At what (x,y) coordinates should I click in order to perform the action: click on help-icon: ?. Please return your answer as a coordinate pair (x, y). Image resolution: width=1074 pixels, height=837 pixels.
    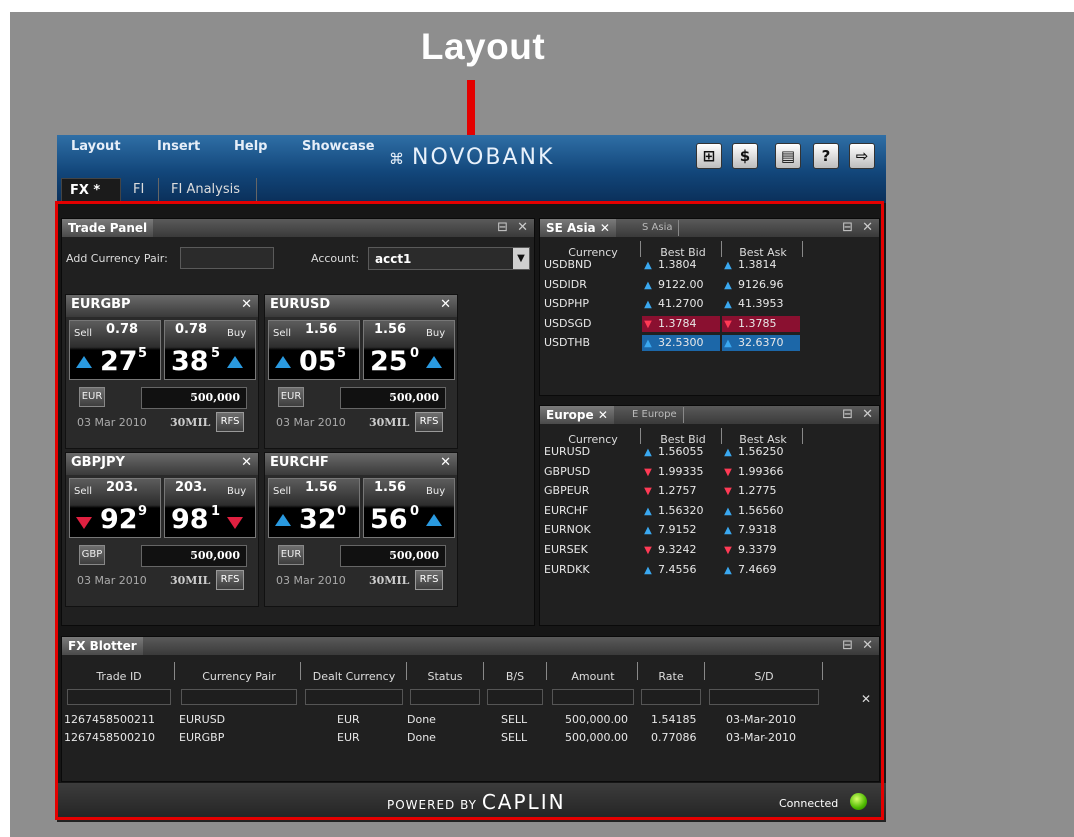
    Looking at the image, I should click on (826, 156).